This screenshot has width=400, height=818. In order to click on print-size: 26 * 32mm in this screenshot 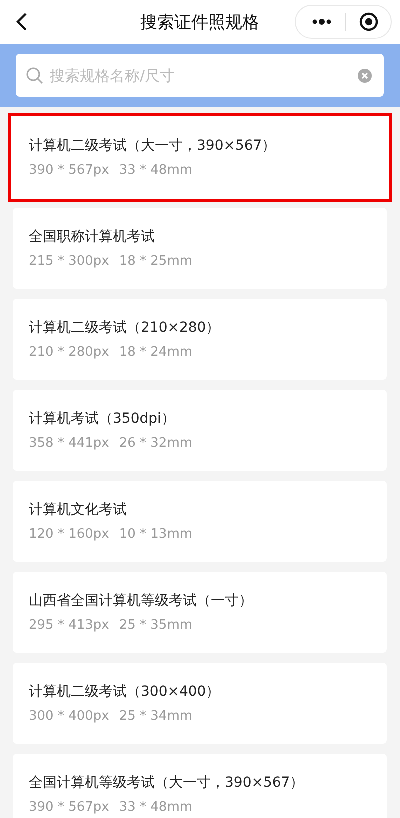, I will do `click(156, 443)`.